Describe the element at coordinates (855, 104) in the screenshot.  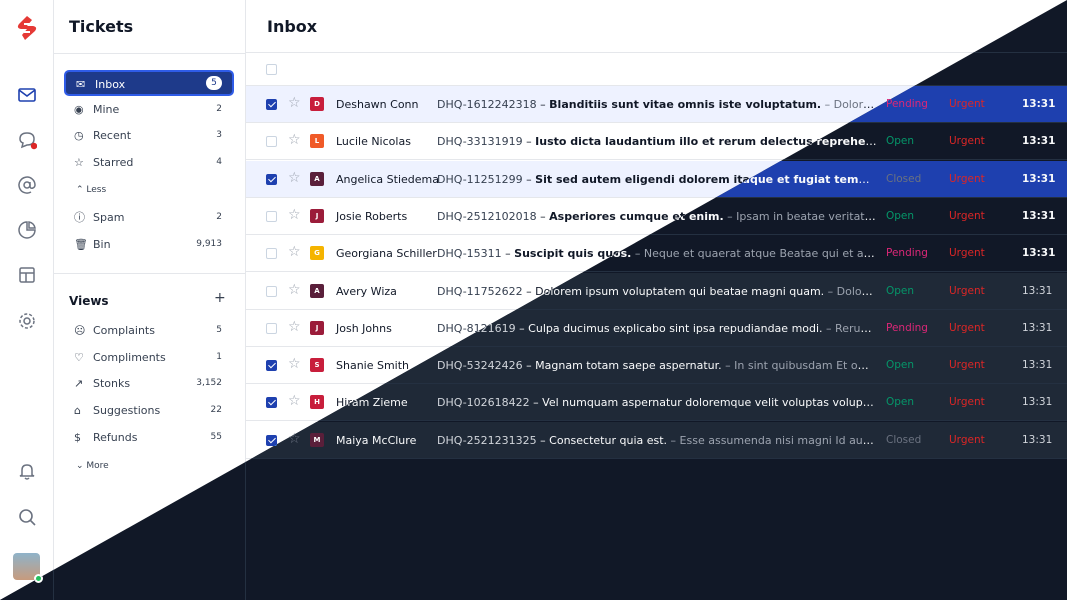
I see `ticket-preview: Dolor occaecati ea est` at that location.